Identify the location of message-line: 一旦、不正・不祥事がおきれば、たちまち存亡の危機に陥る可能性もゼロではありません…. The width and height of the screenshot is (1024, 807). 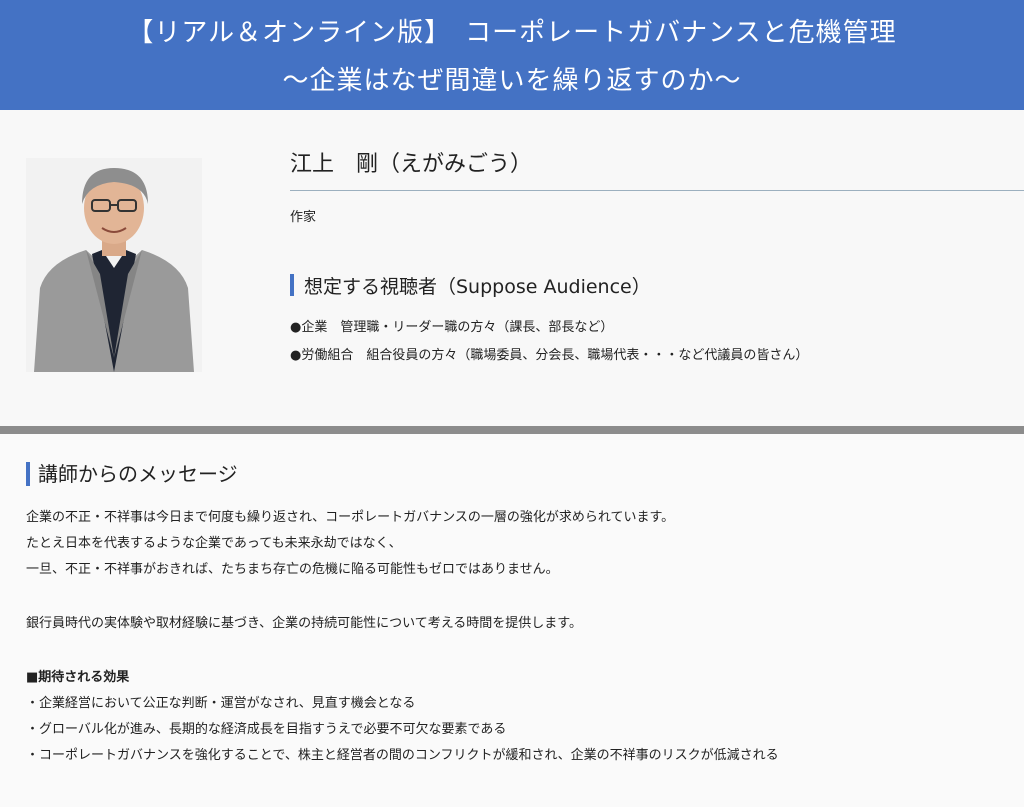
(292, 569).